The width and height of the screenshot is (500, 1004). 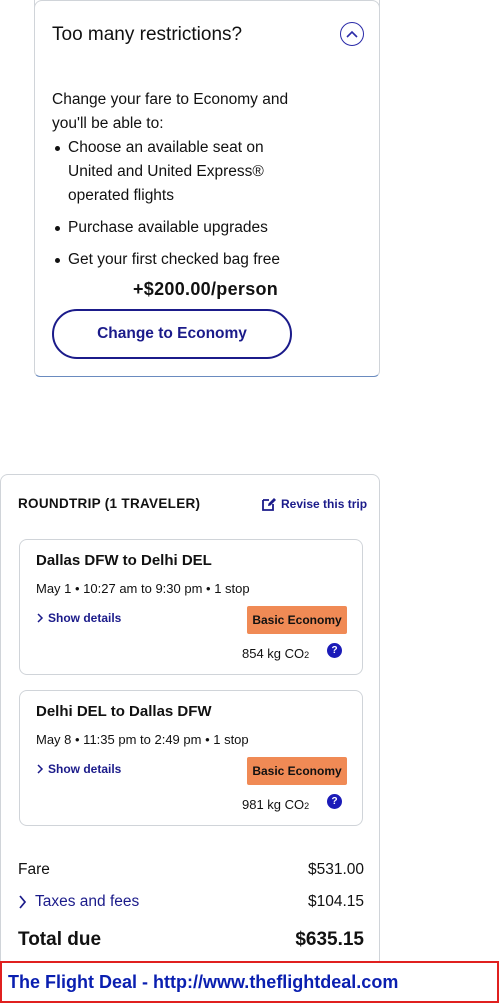 I want to click on fare-label: Fare, so click(x=34, y=869).